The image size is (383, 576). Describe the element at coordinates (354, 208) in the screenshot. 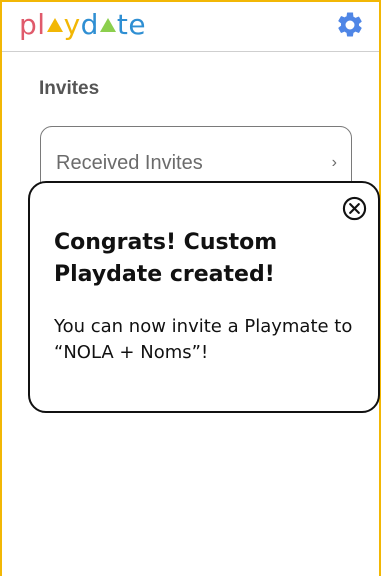

I see `close-circle-icon` at that location.